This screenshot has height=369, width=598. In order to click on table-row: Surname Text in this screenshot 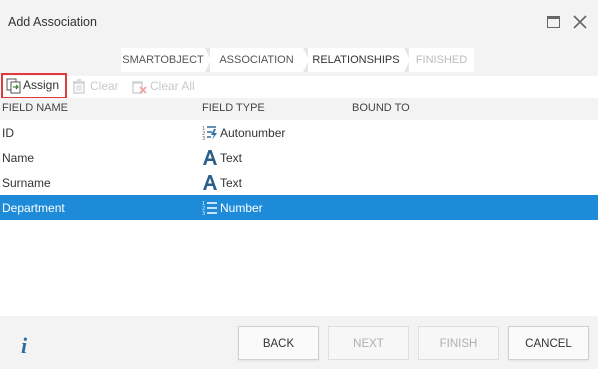, I will do `click(299, 182)`.